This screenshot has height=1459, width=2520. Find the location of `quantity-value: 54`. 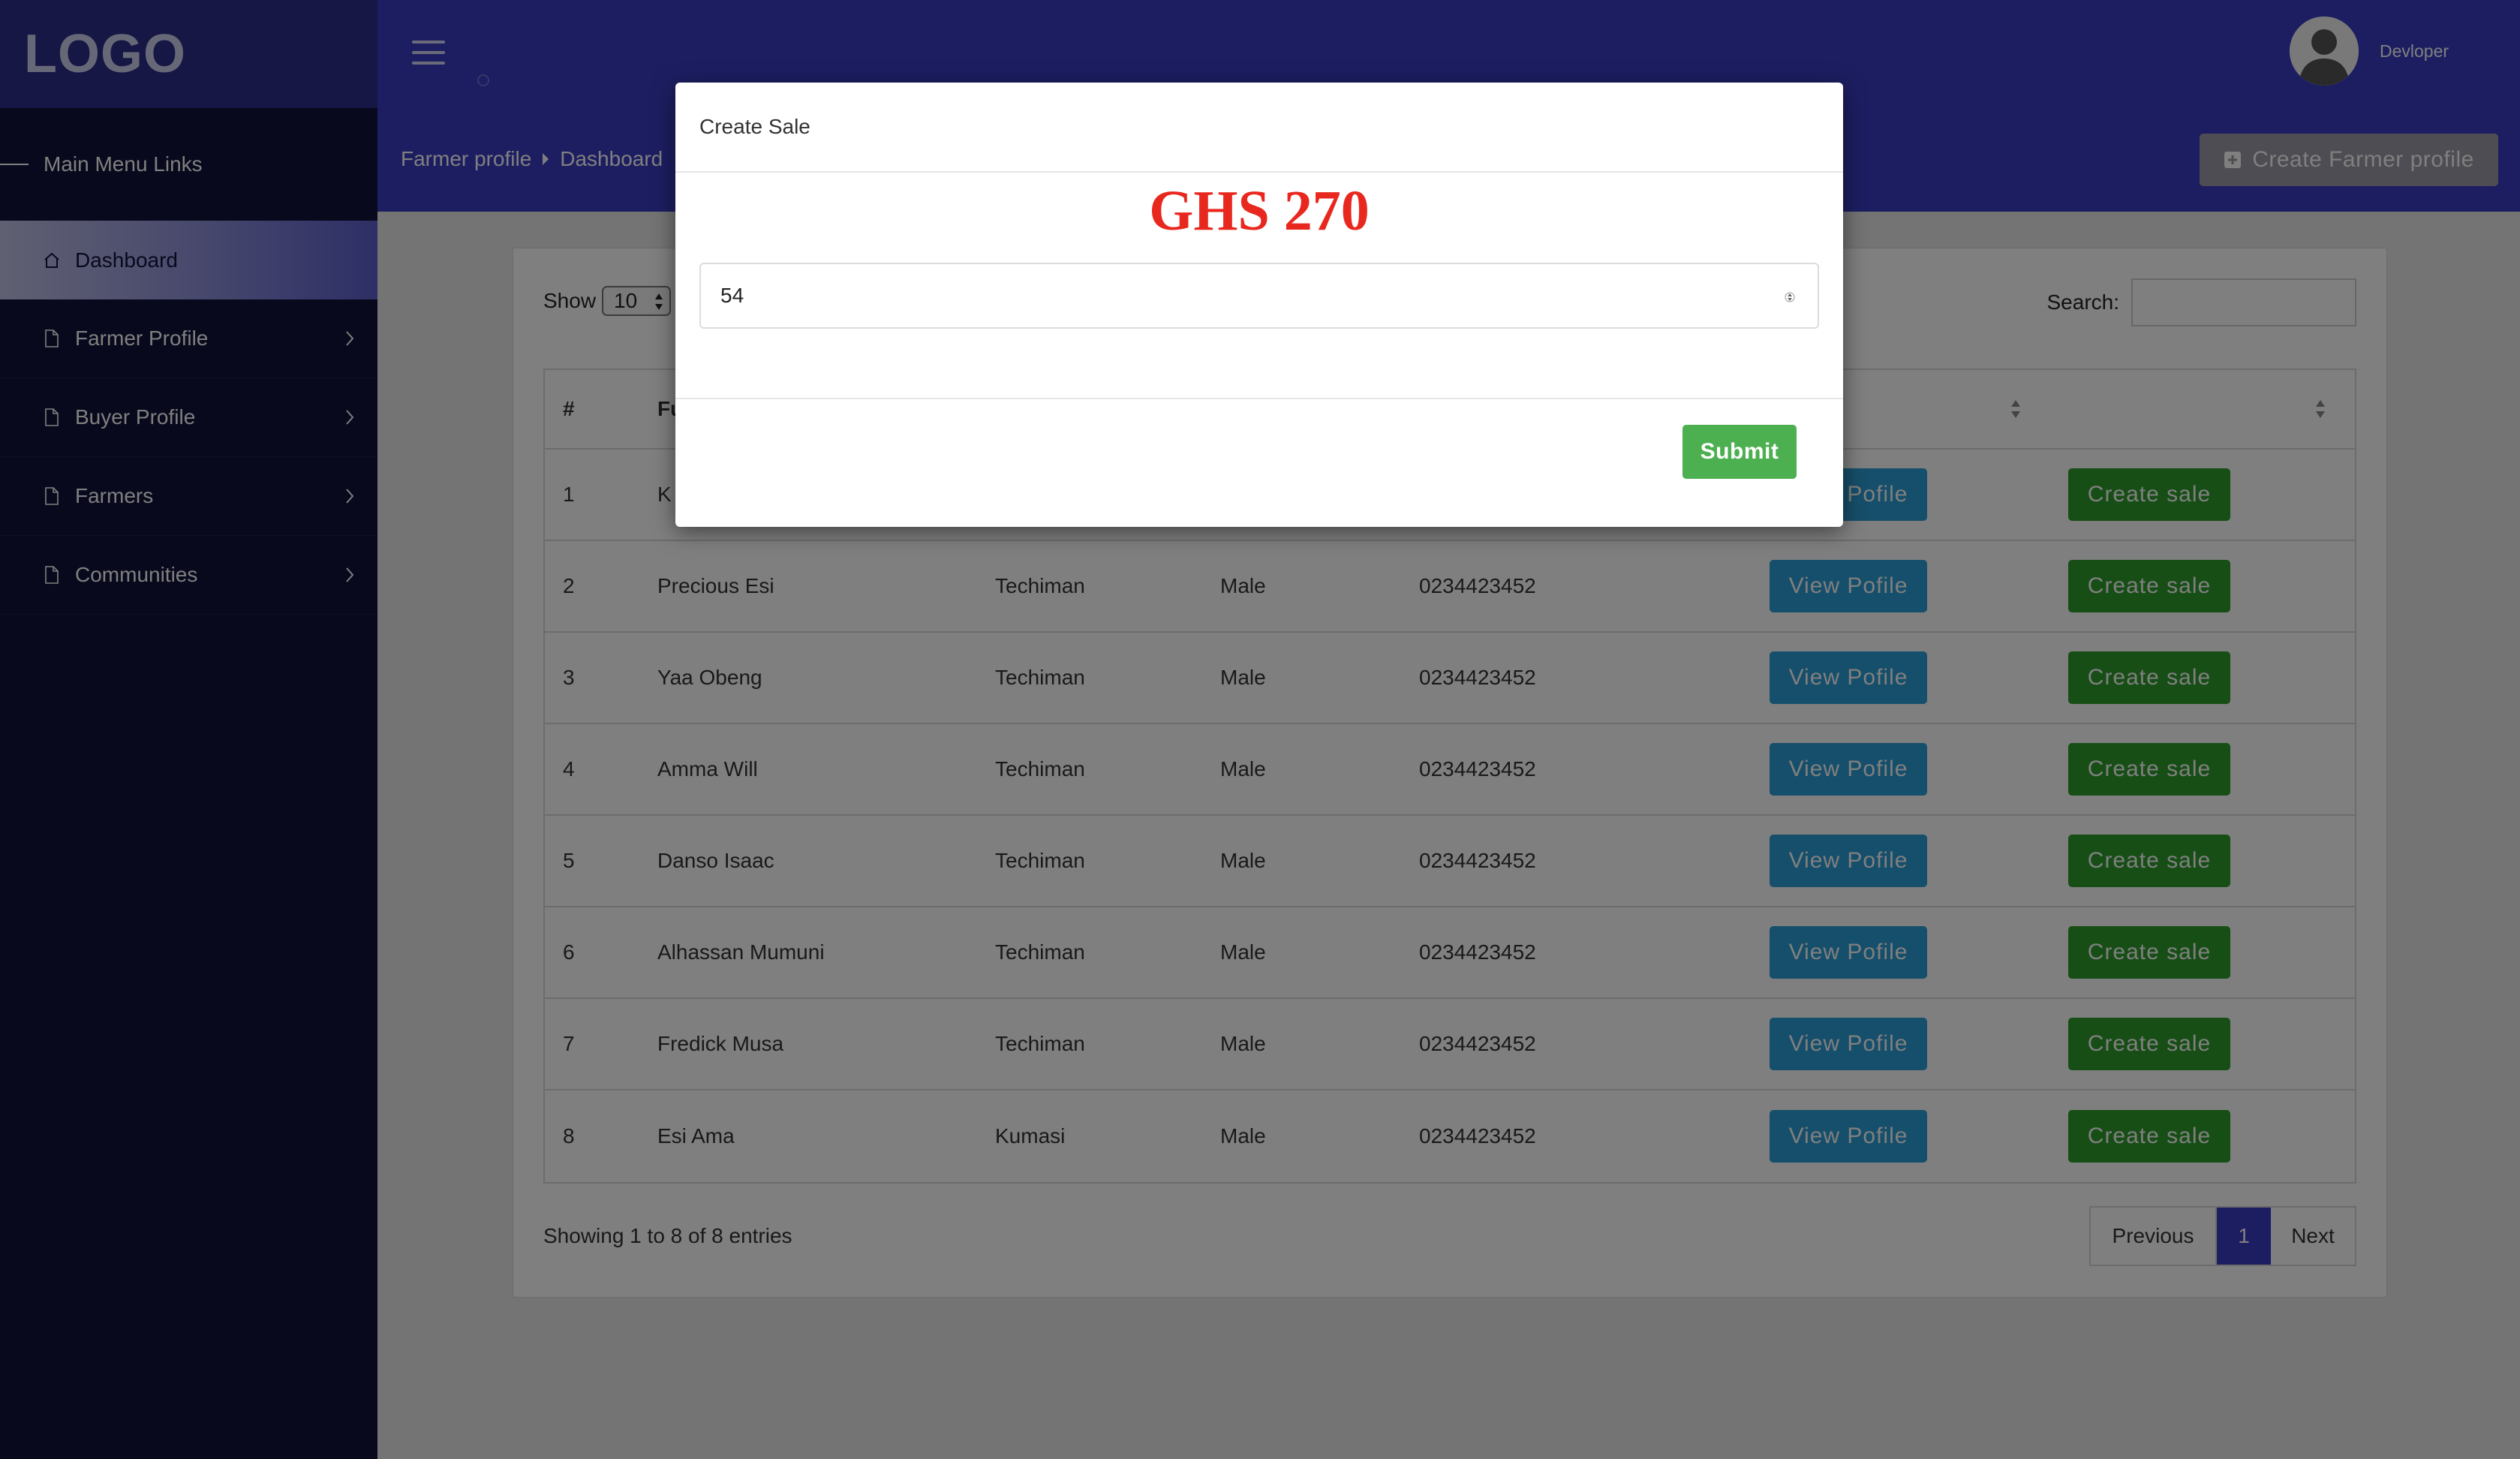

quantity-value: 54 is located at coordinates (732, 296).